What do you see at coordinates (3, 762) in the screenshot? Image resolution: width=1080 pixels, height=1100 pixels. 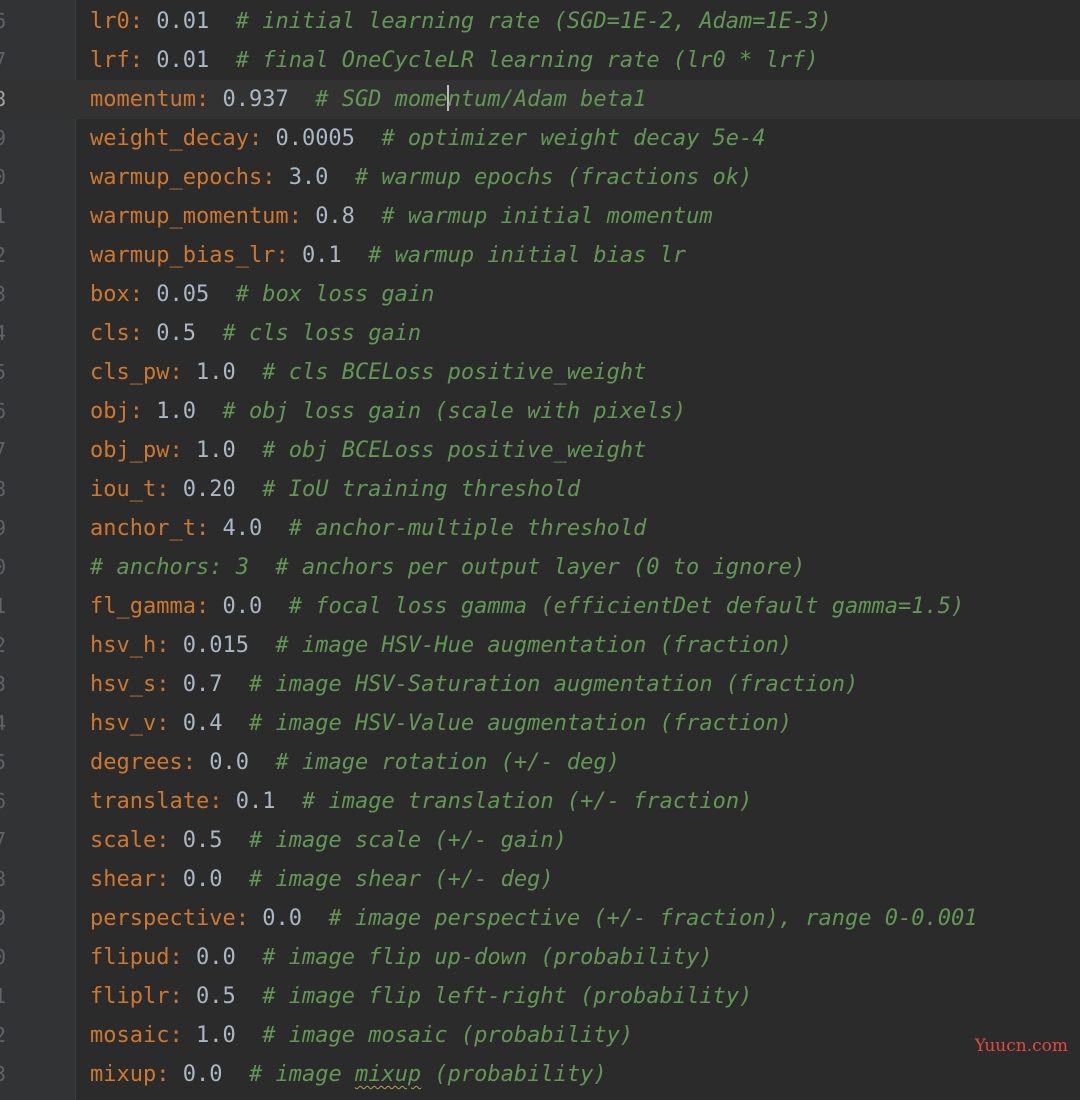 I see `line-number: 5` at bounding box center [3, 762].